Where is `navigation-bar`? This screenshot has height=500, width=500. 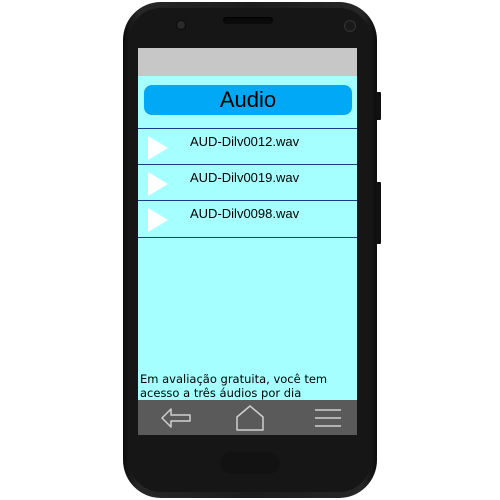
navigation-bar is located at coordinates (247, 417).